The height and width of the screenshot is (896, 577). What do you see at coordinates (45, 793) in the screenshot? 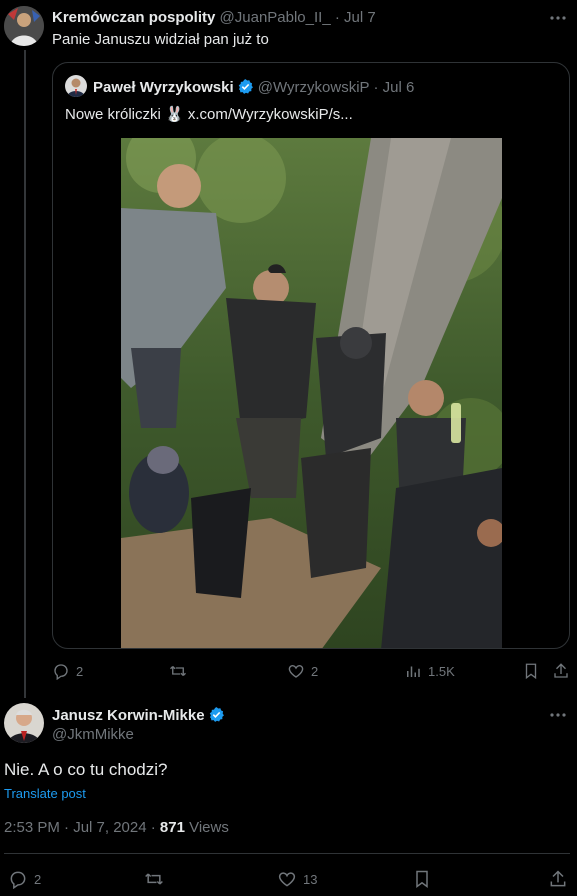
I see `translate-post-link: Translate post` at bounding box center [45, 793].